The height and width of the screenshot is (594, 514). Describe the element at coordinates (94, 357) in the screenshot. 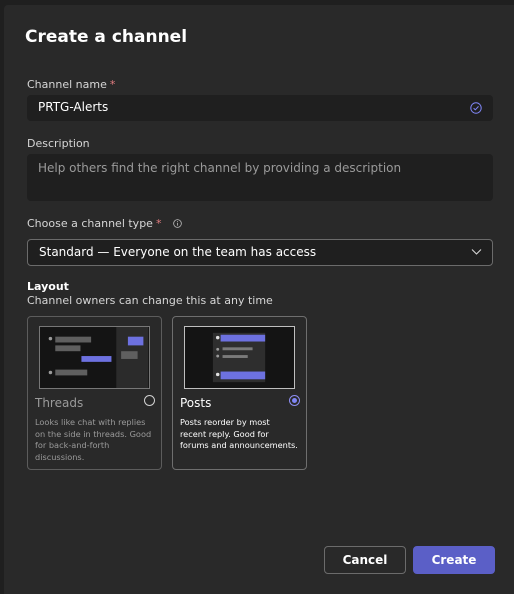

I see `threads-preview-image` at that location.